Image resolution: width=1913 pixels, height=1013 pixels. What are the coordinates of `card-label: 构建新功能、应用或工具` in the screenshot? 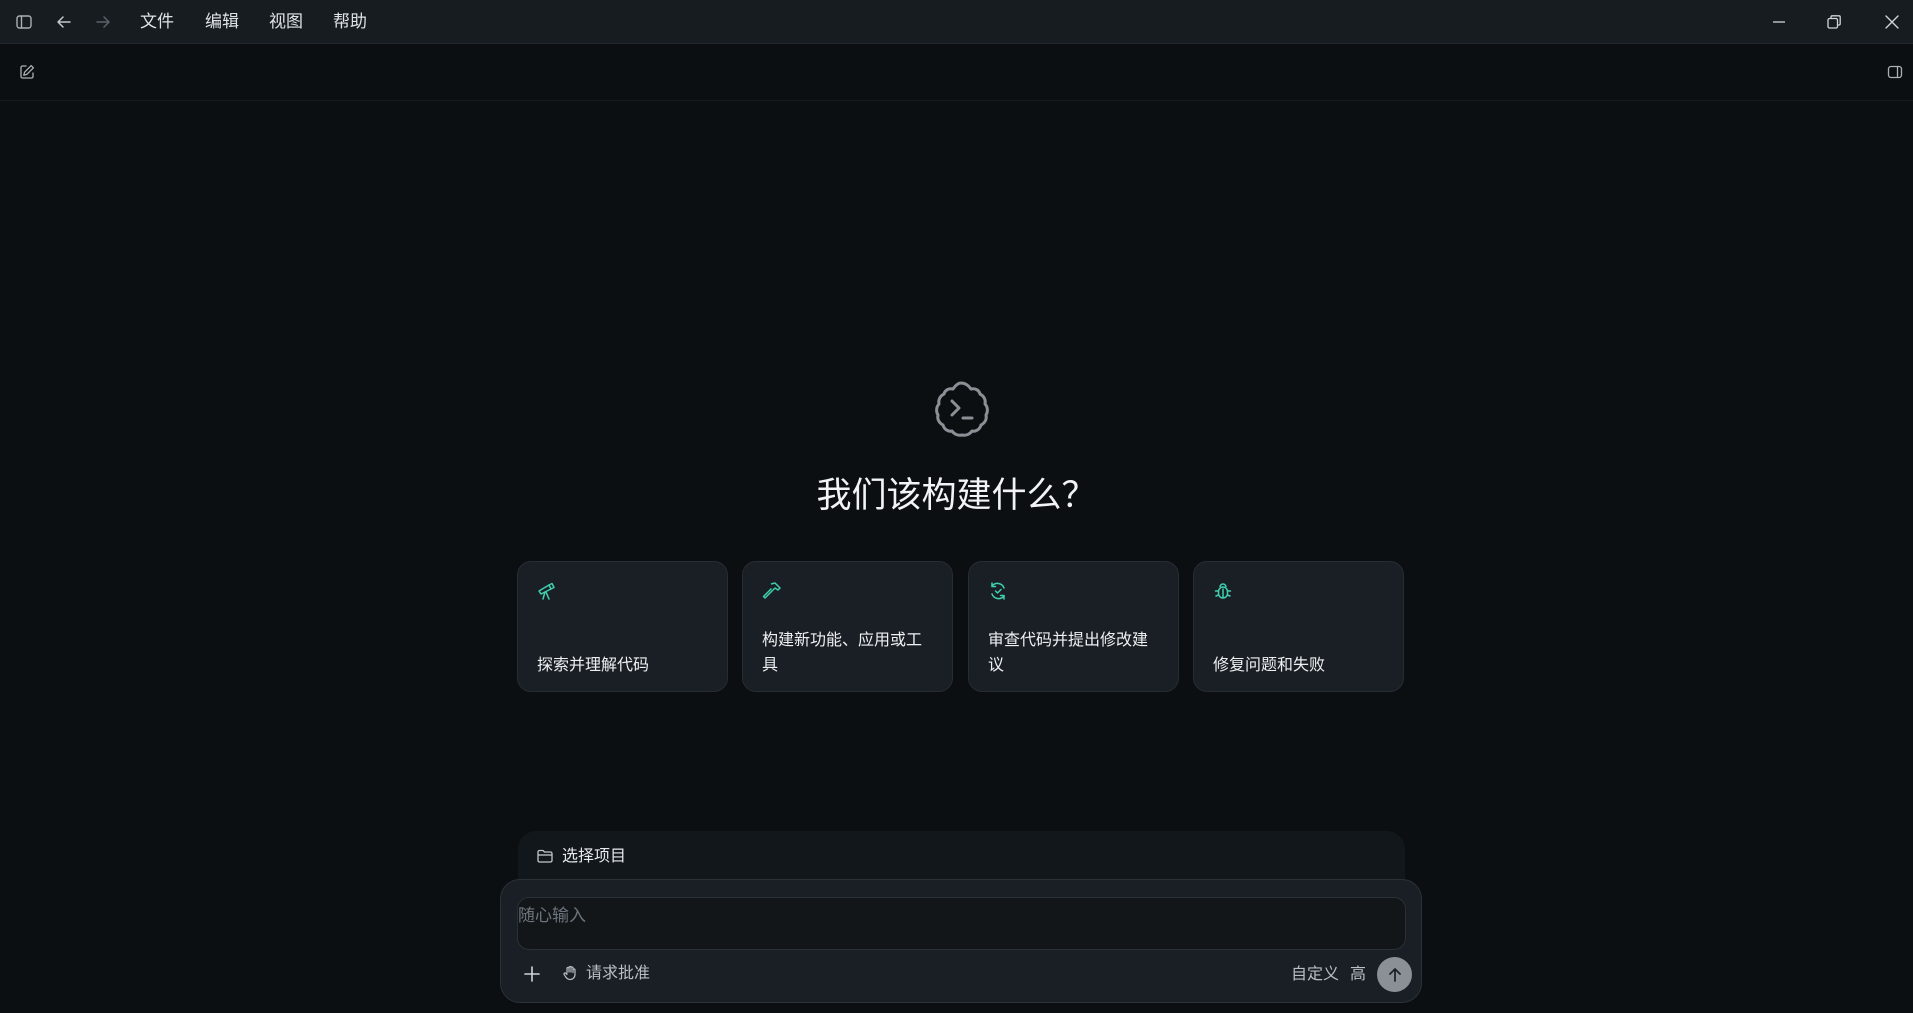 It's located at (842, 652).